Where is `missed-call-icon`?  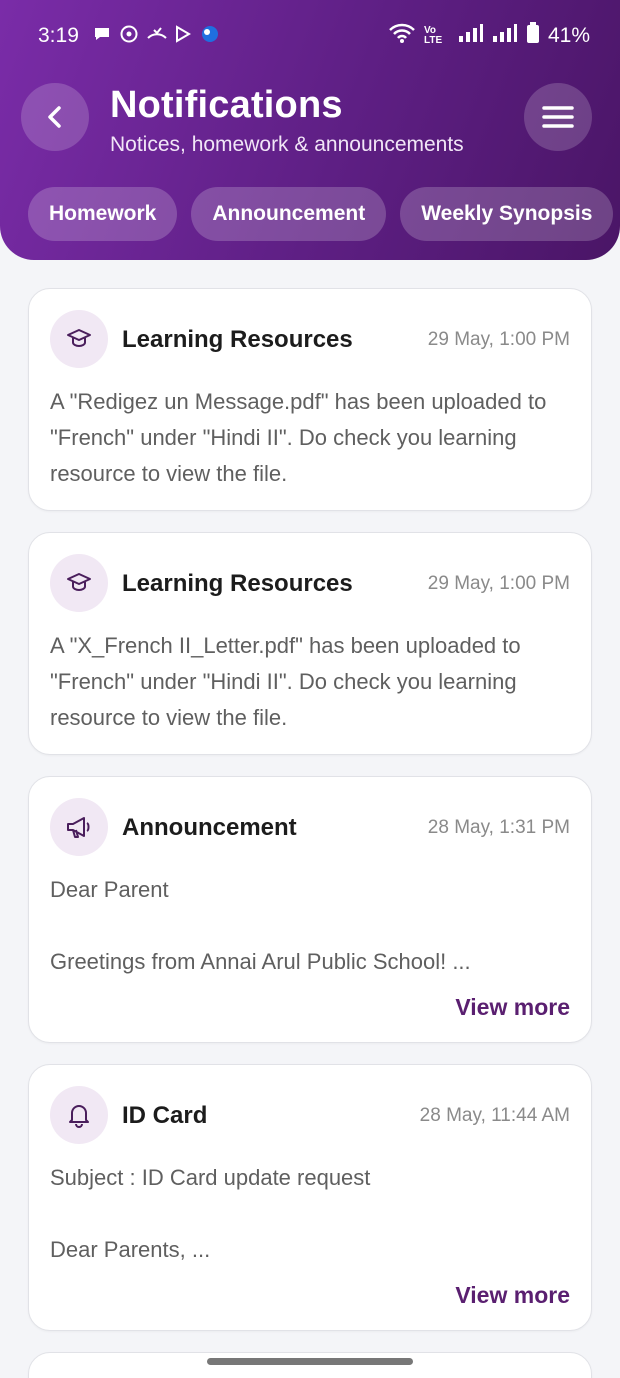 missed-call-icon is located at coordinates (156, 34).